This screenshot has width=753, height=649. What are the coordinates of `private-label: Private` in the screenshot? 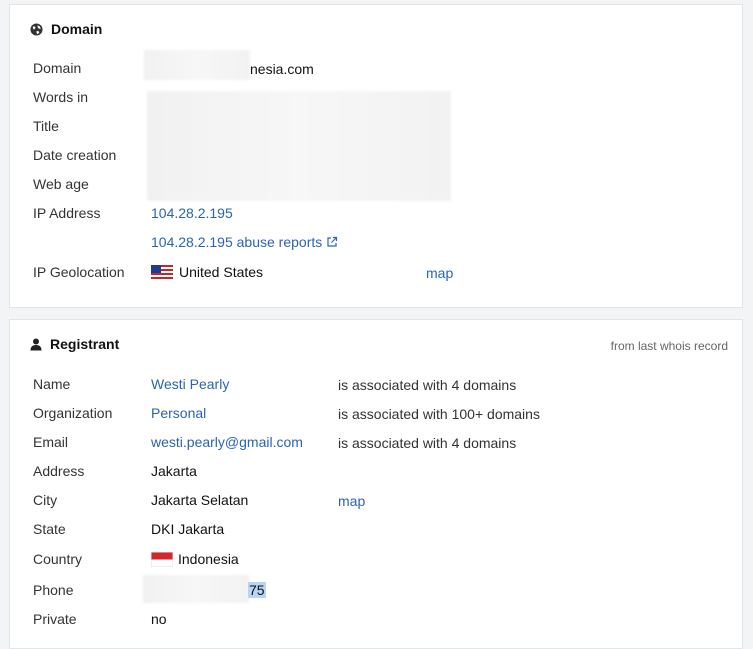 It's located at (55, 619).